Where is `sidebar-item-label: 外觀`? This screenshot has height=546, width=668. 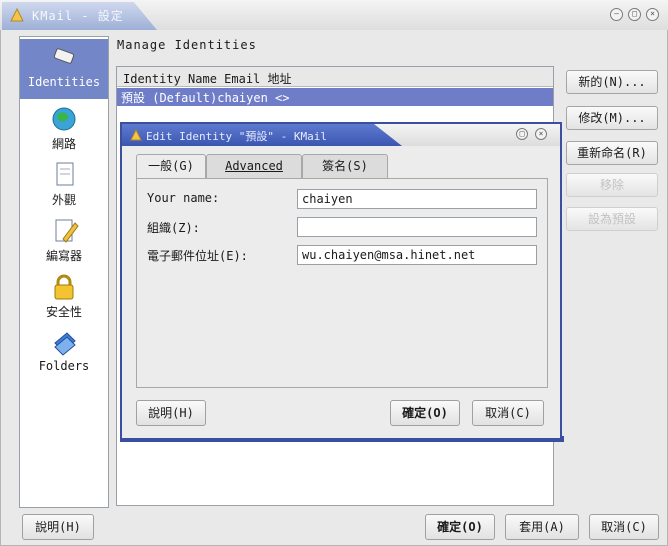 sidebar-item-label: 外觀 is located at coordinates (63, 200).